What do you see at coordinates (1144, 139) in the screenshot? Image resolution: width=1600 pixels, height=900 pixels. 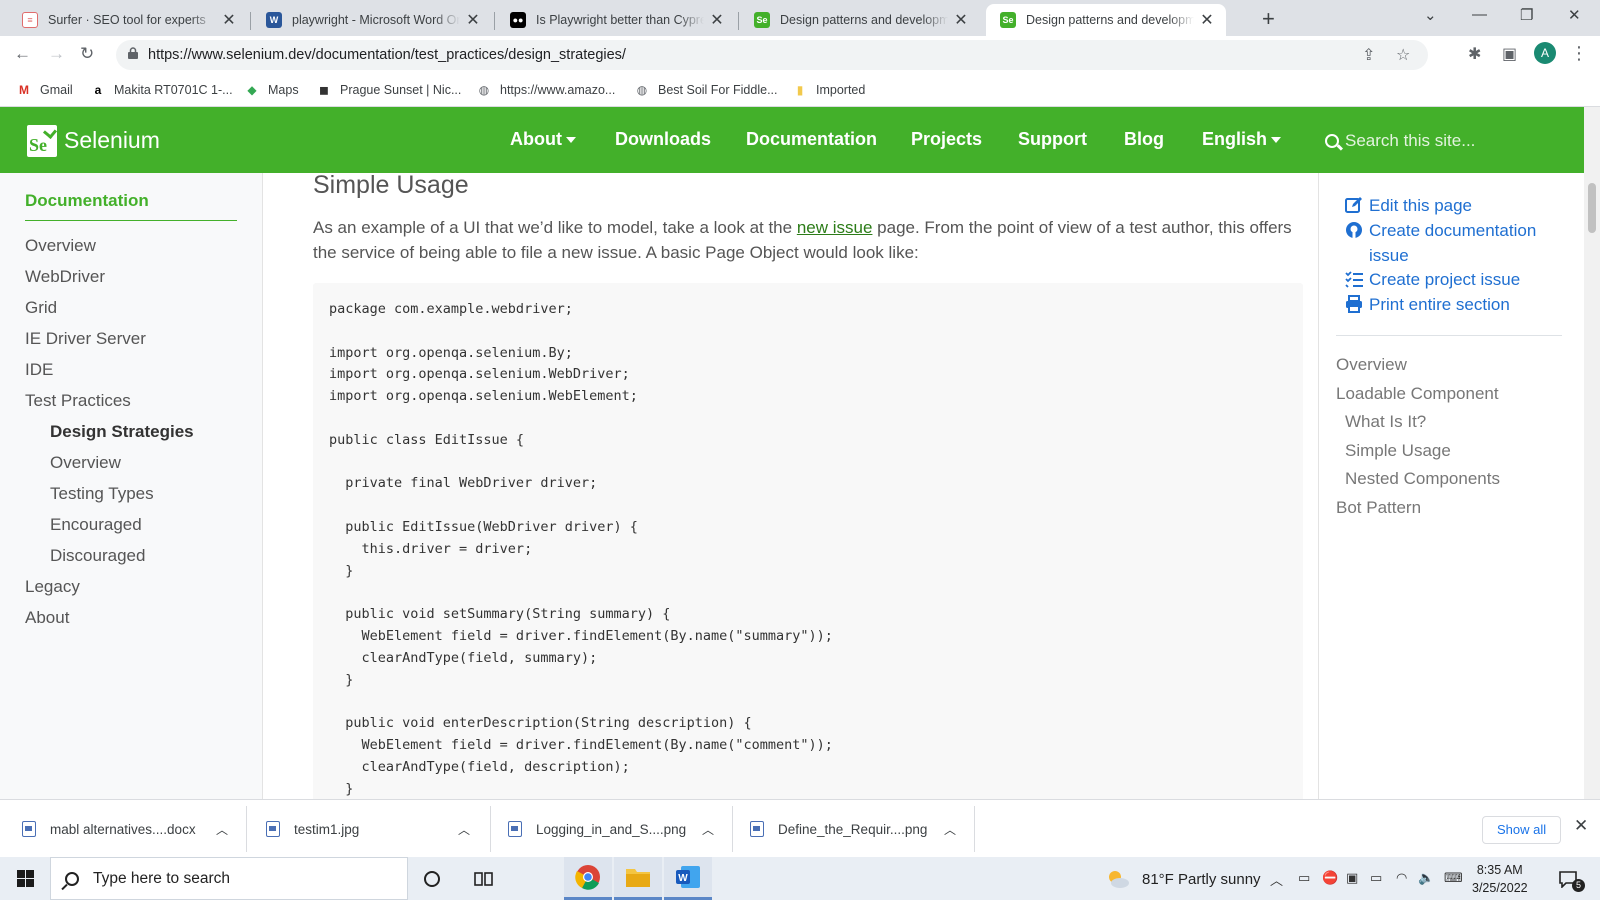 I see `nav-blog: Blog` at bounding box center [1144, 139].